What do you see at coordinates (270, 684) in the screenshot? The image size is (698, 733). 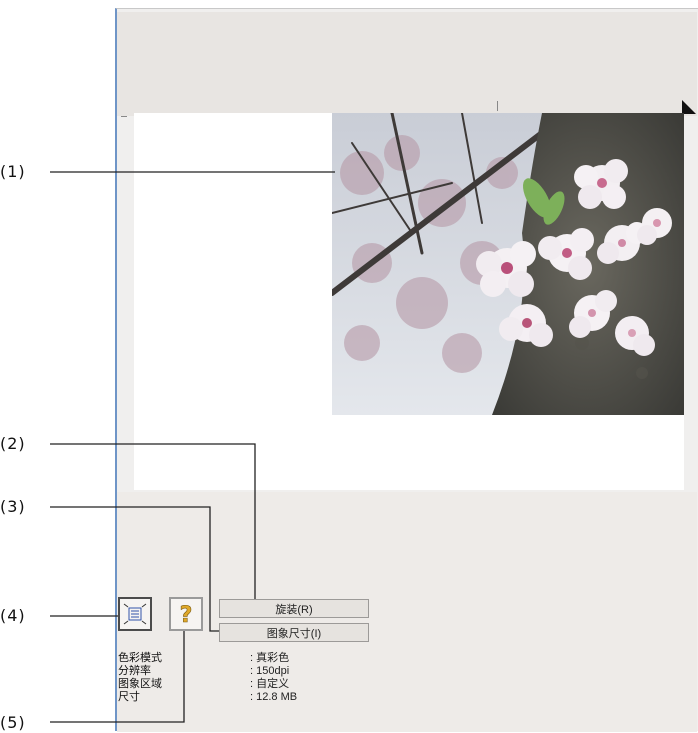 I see `info-value: : 自定义` at bounding box center [270, 684].